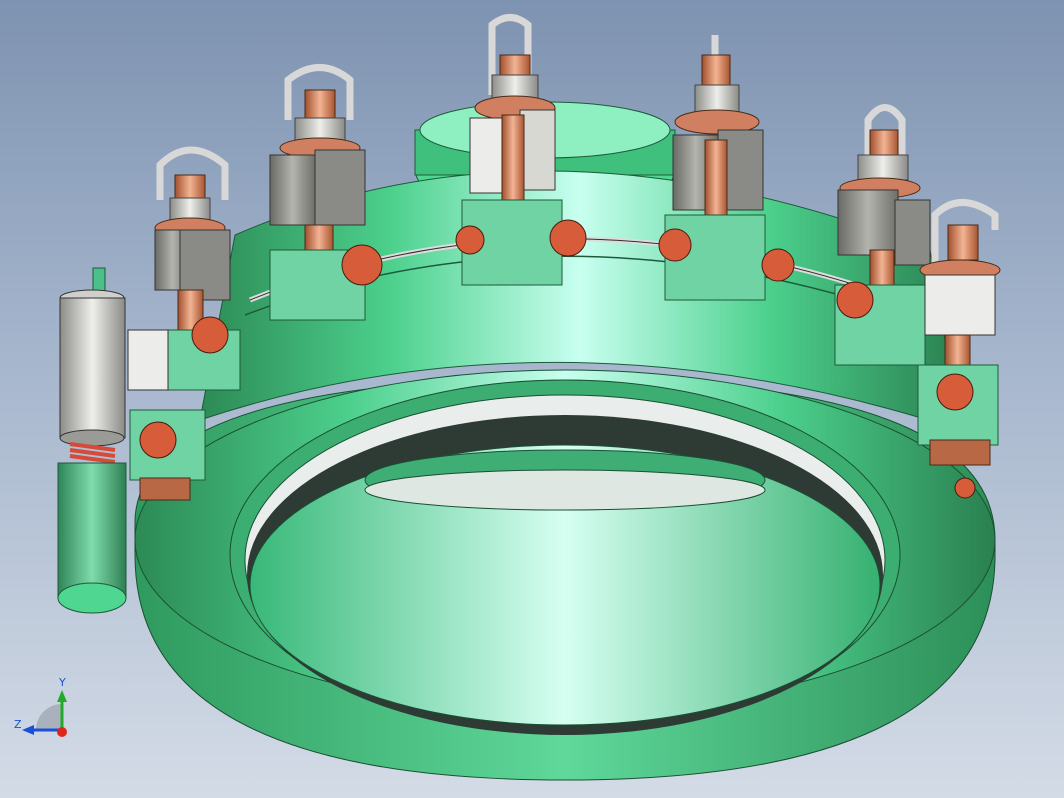  Describe the element at coordinates (18, 724) in the screenshot. I see `z-axis-label: Z` at that location.